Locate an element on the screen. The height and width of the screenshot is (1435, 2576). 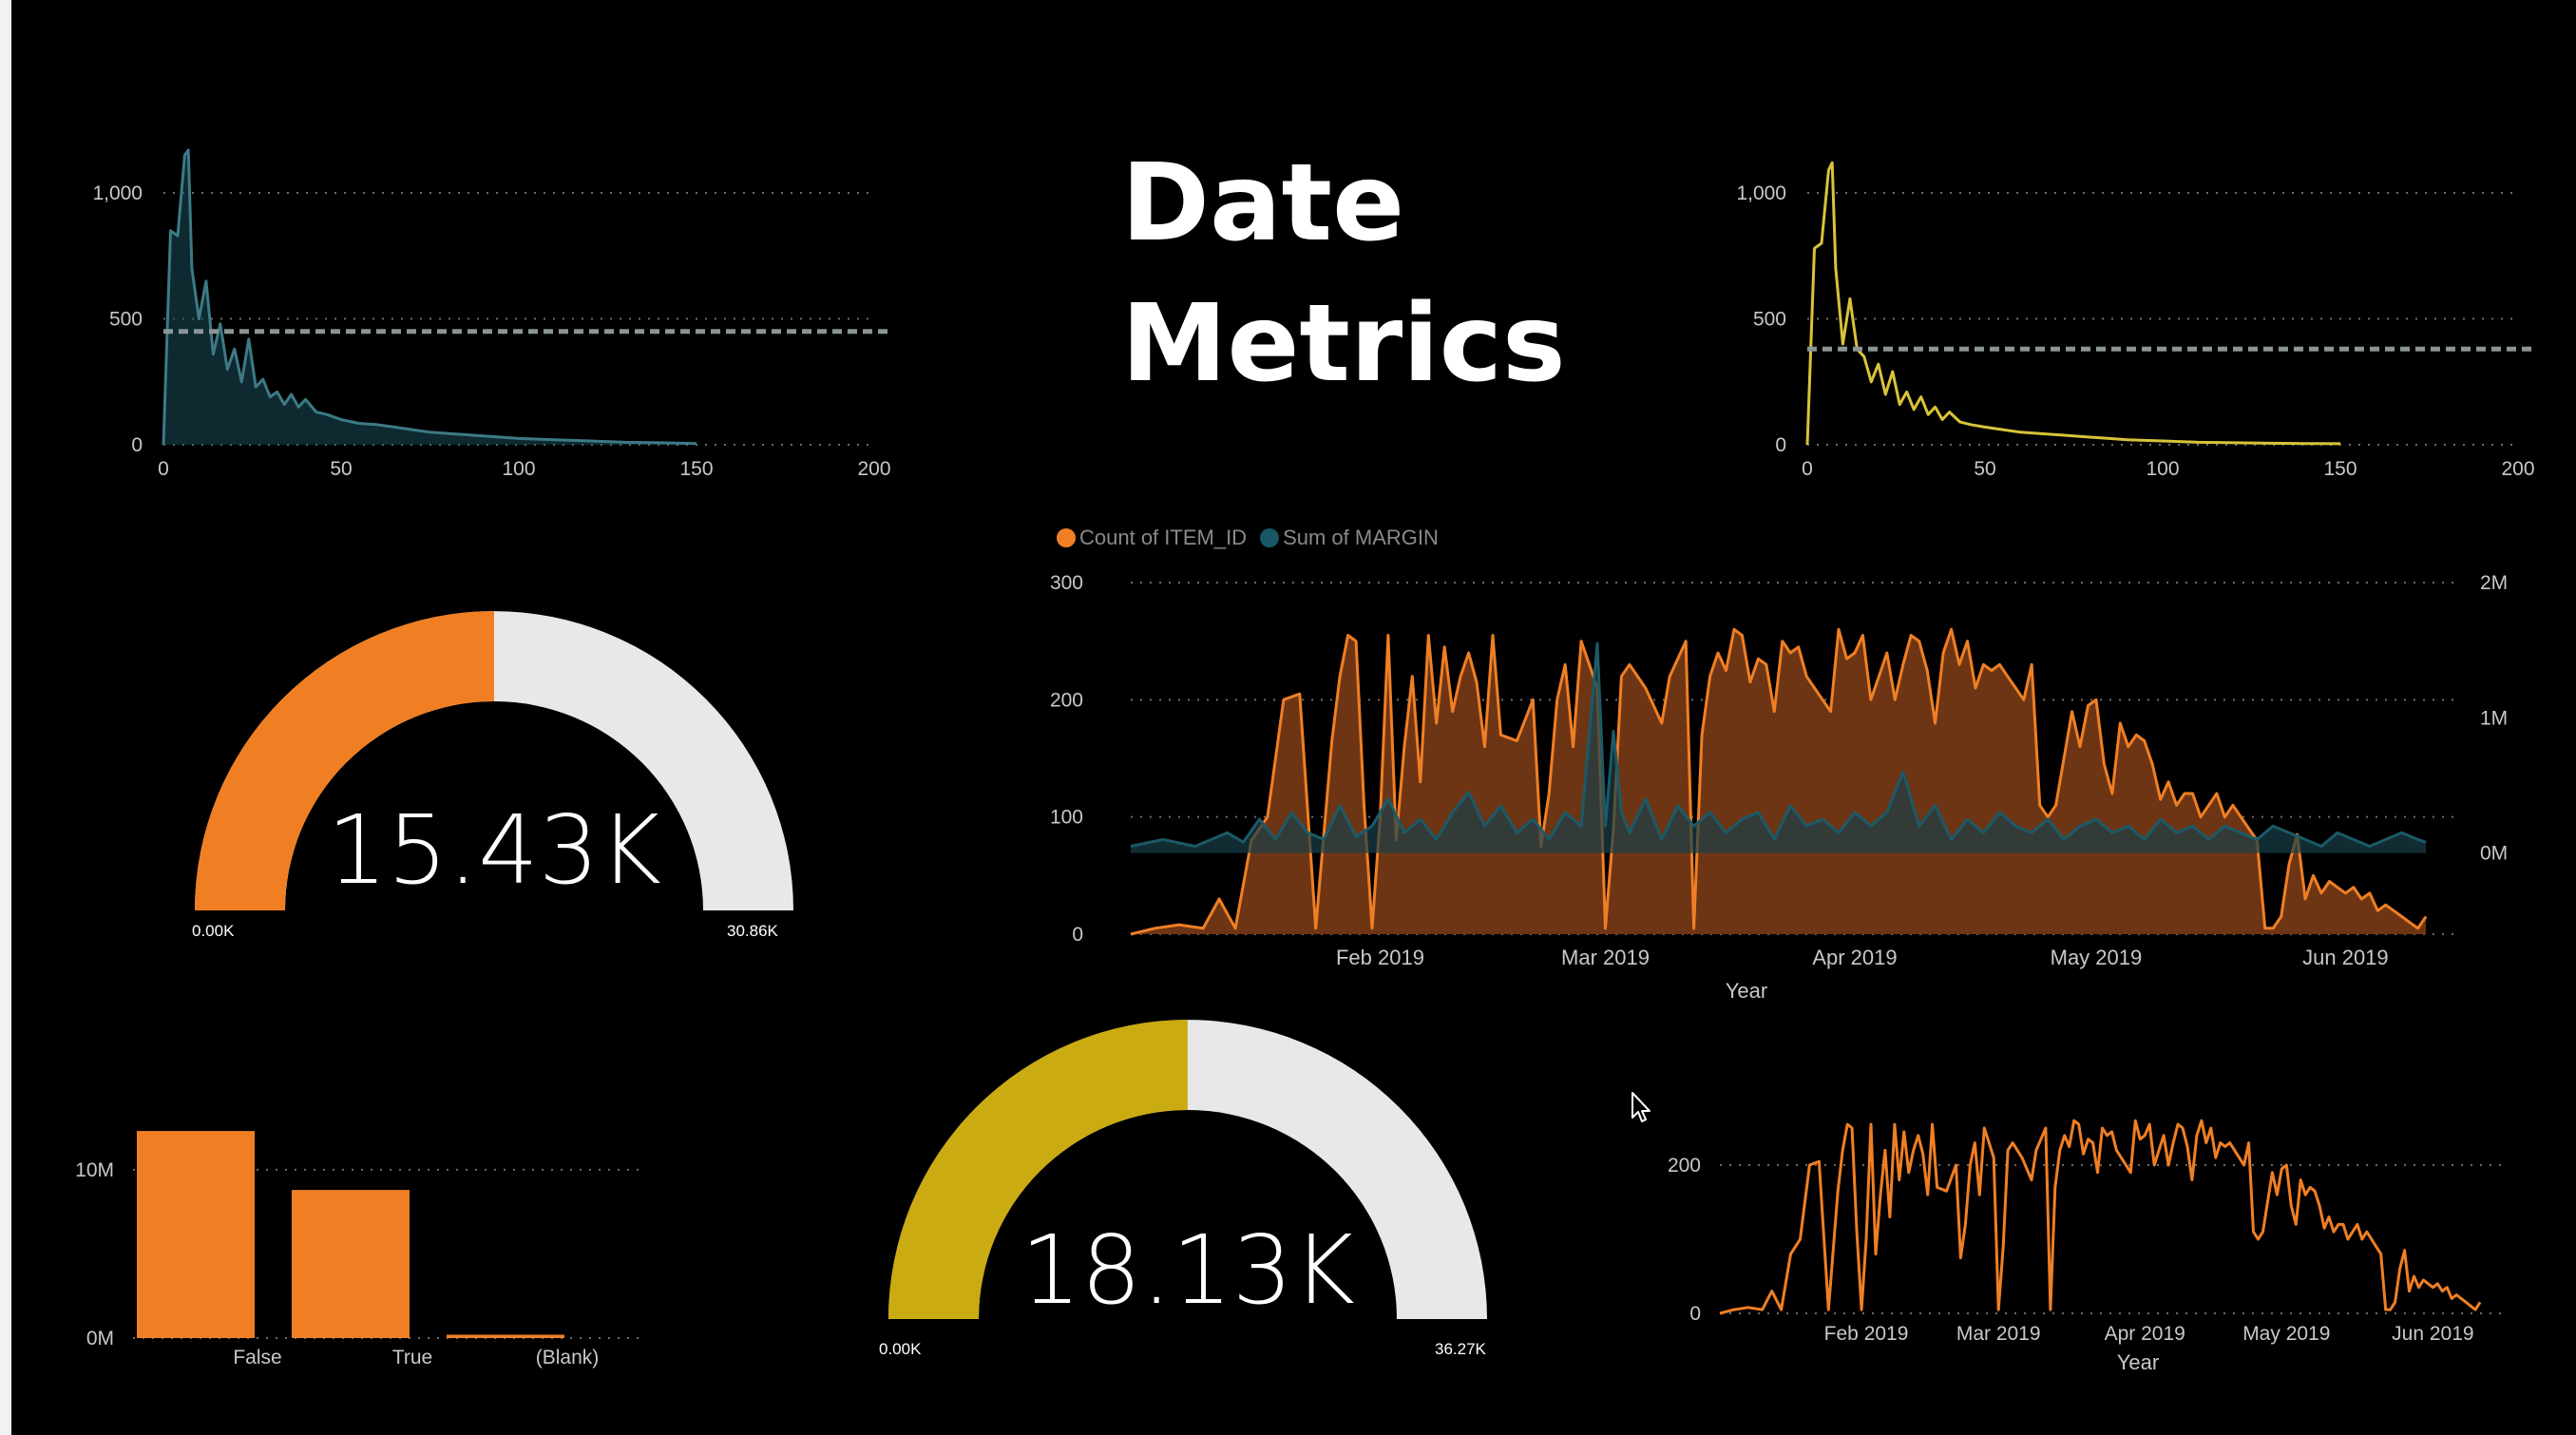
combo-xtick-label: May 2019 is located at coordinates (2097, 957).